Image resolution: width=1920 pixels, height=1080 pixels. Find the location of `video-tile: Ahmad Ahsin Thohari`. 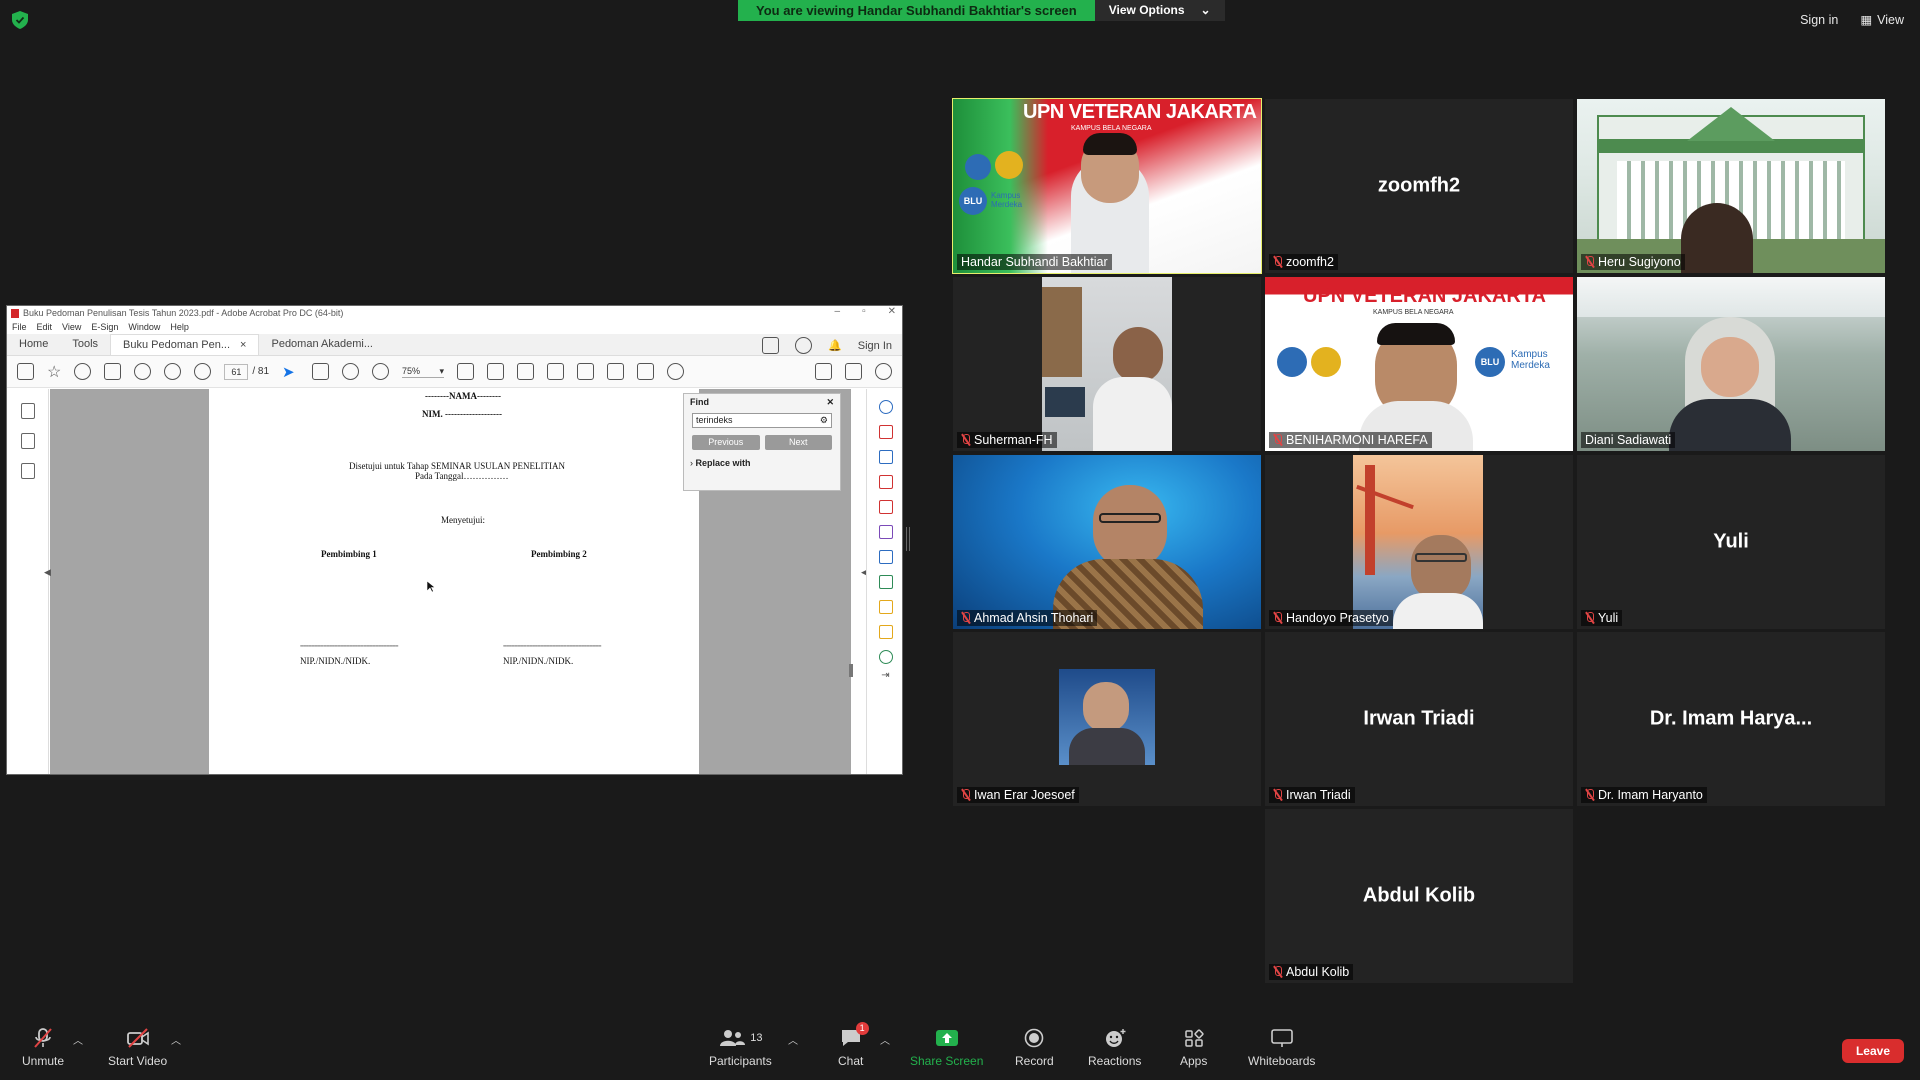

video-tile: Ahmad Ahsin Thohari is located at coordinates (1107, 542).